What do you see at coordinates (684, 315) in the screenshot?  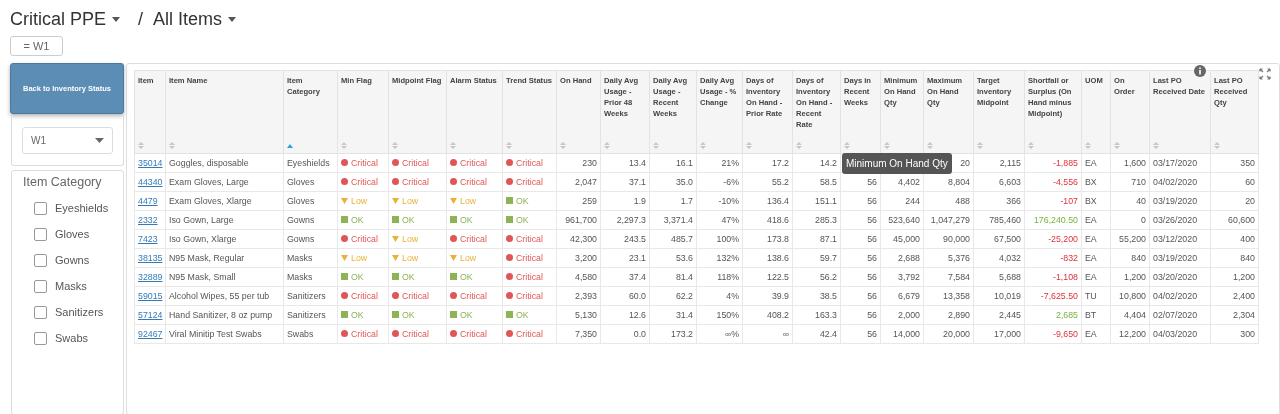 I see `table-cell: 31.4` at bounding box center [684, 315].